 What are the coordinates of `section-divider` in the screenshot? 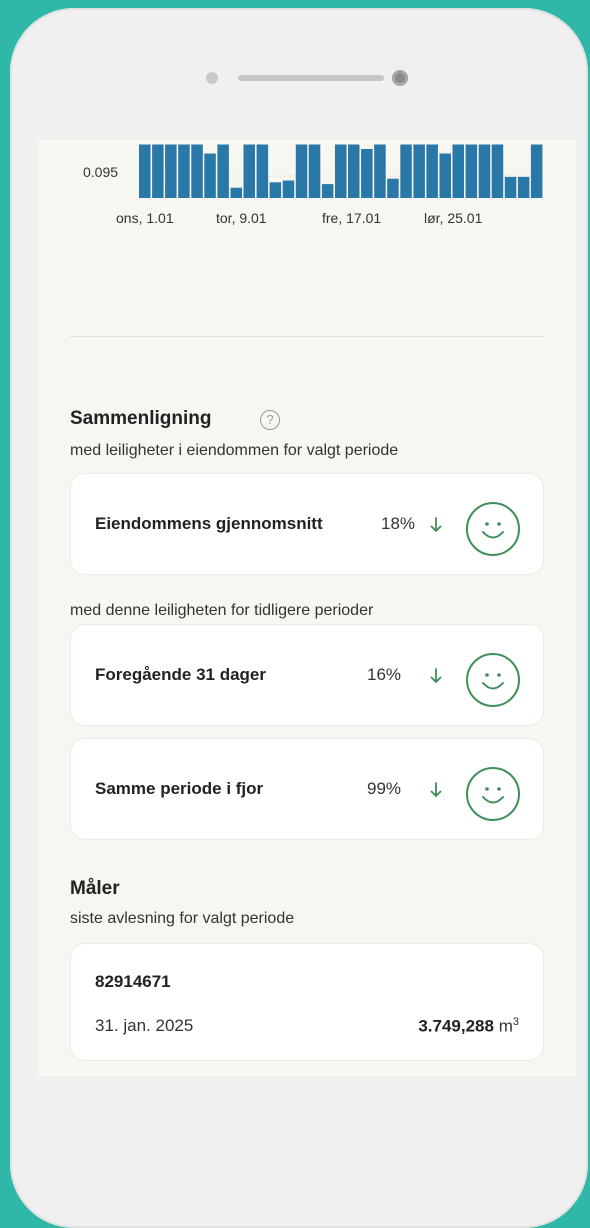 It's located at (307, 336).